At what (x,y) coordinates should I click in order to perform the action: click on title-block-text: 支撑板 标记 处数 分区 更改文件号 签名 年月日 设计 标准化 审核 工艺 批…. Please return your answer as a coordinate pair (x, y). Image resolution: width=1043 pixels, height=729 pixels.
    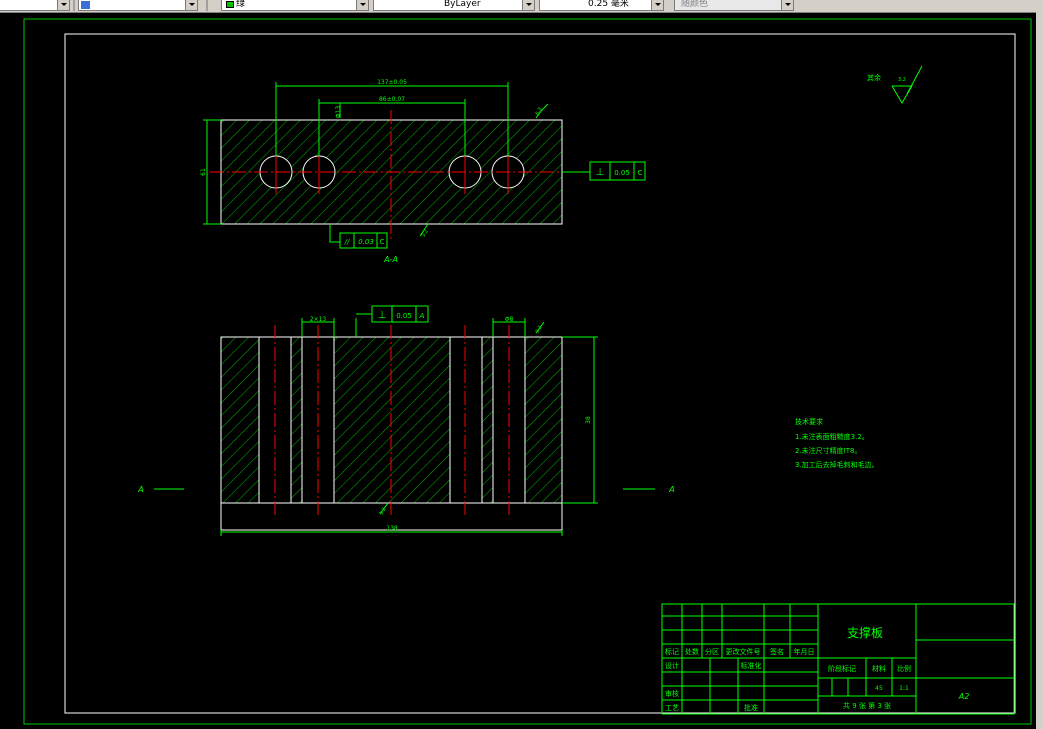
    Looking at the image, I should click on (817, 668).